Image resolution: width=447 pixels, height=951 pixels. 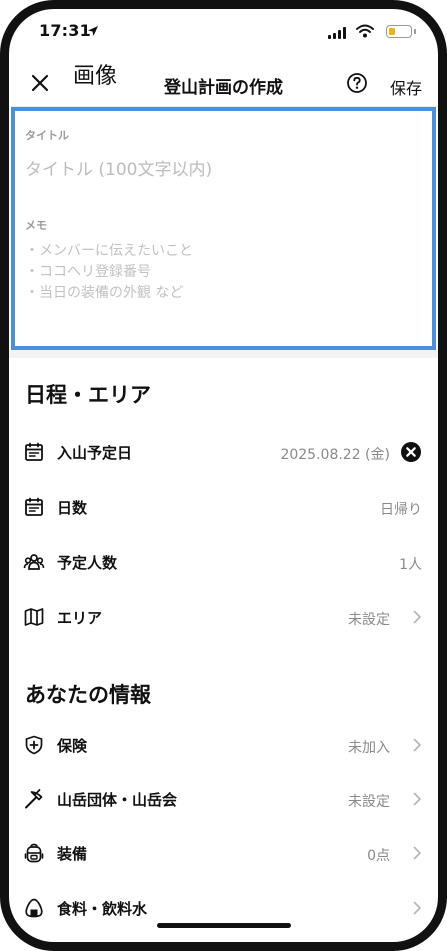 I want to click on row-value: 1人, so click(x=410, y=565).